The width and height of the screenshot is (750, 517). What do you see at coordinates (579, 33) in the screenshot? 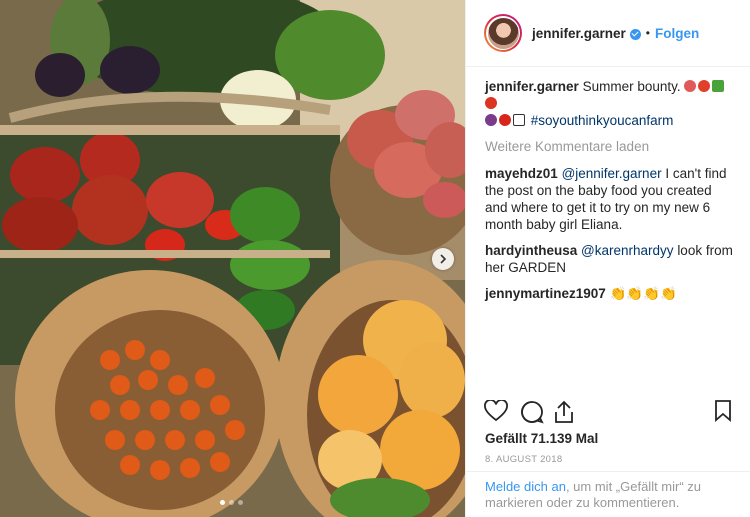
I see `header-username: jennifer.garner` at bounding box center [579, 33].